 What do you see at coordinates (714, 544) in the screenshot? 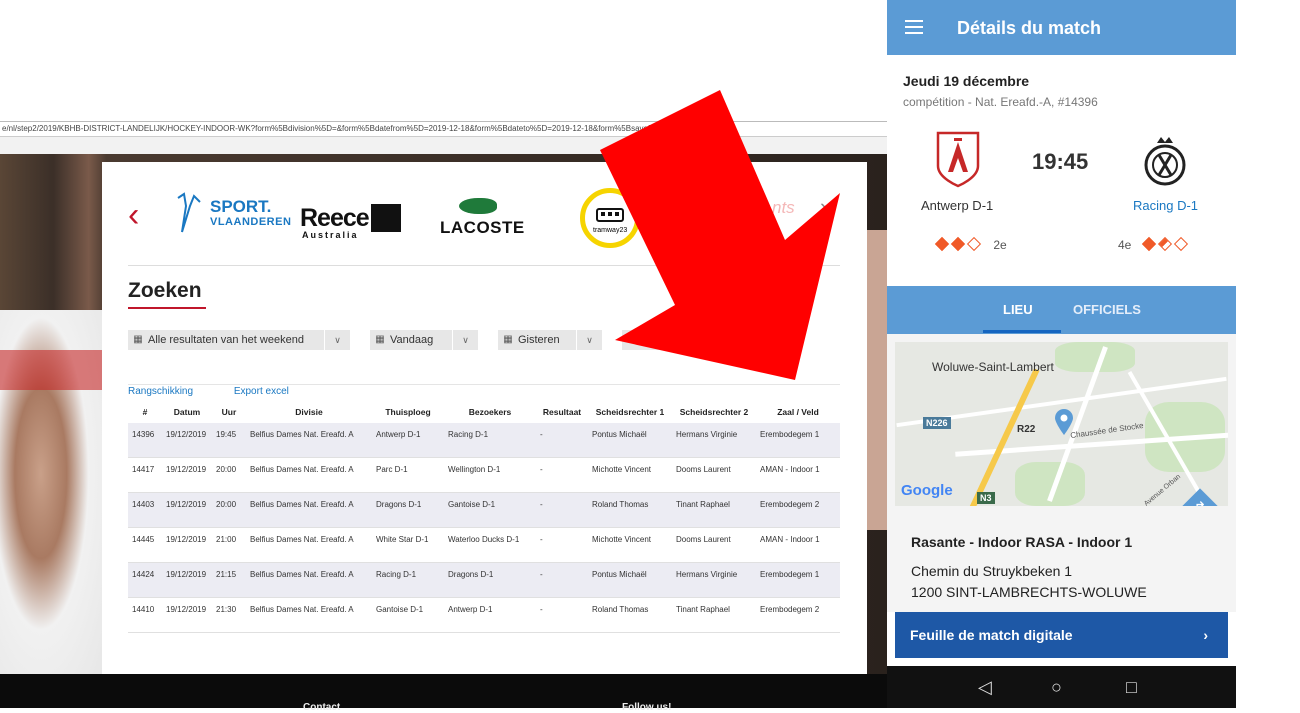
I see `table-cell: Dooms Laurent` at bounding box center [714, 544].